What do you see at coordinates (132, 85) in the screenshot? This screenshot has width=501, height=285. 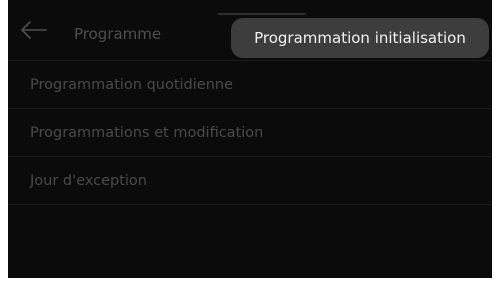 I see `menu-item-label: Programmation quotidienne` at bounding box center [132, 85].